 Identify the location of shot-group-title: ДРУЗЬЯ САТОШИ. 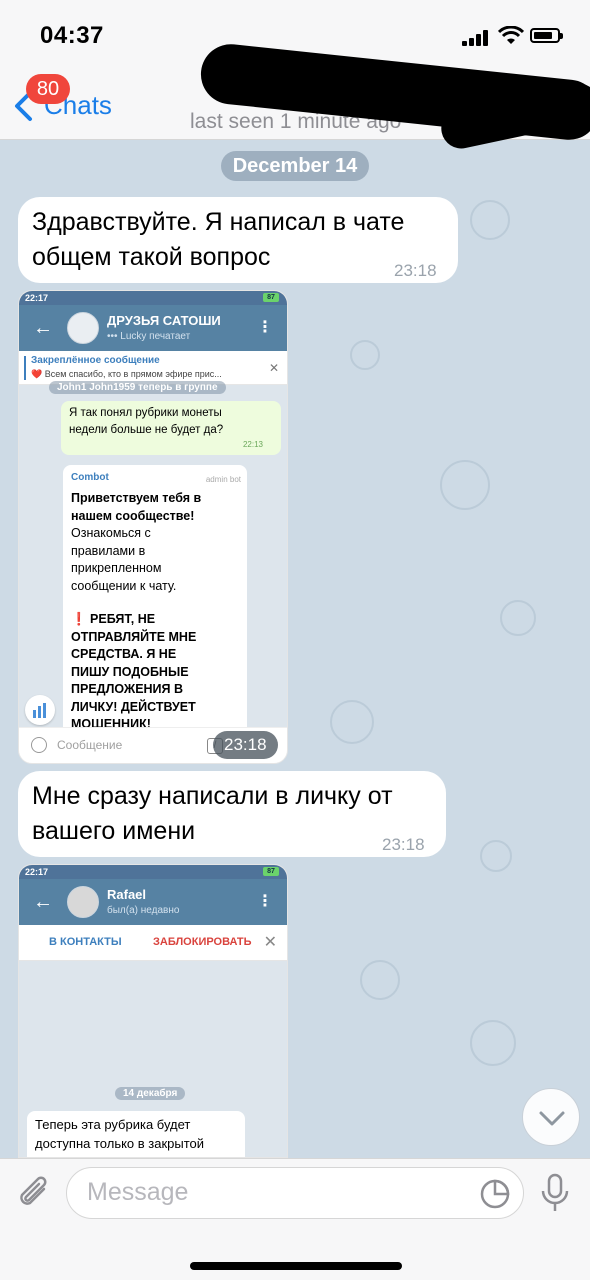
(164, 320).